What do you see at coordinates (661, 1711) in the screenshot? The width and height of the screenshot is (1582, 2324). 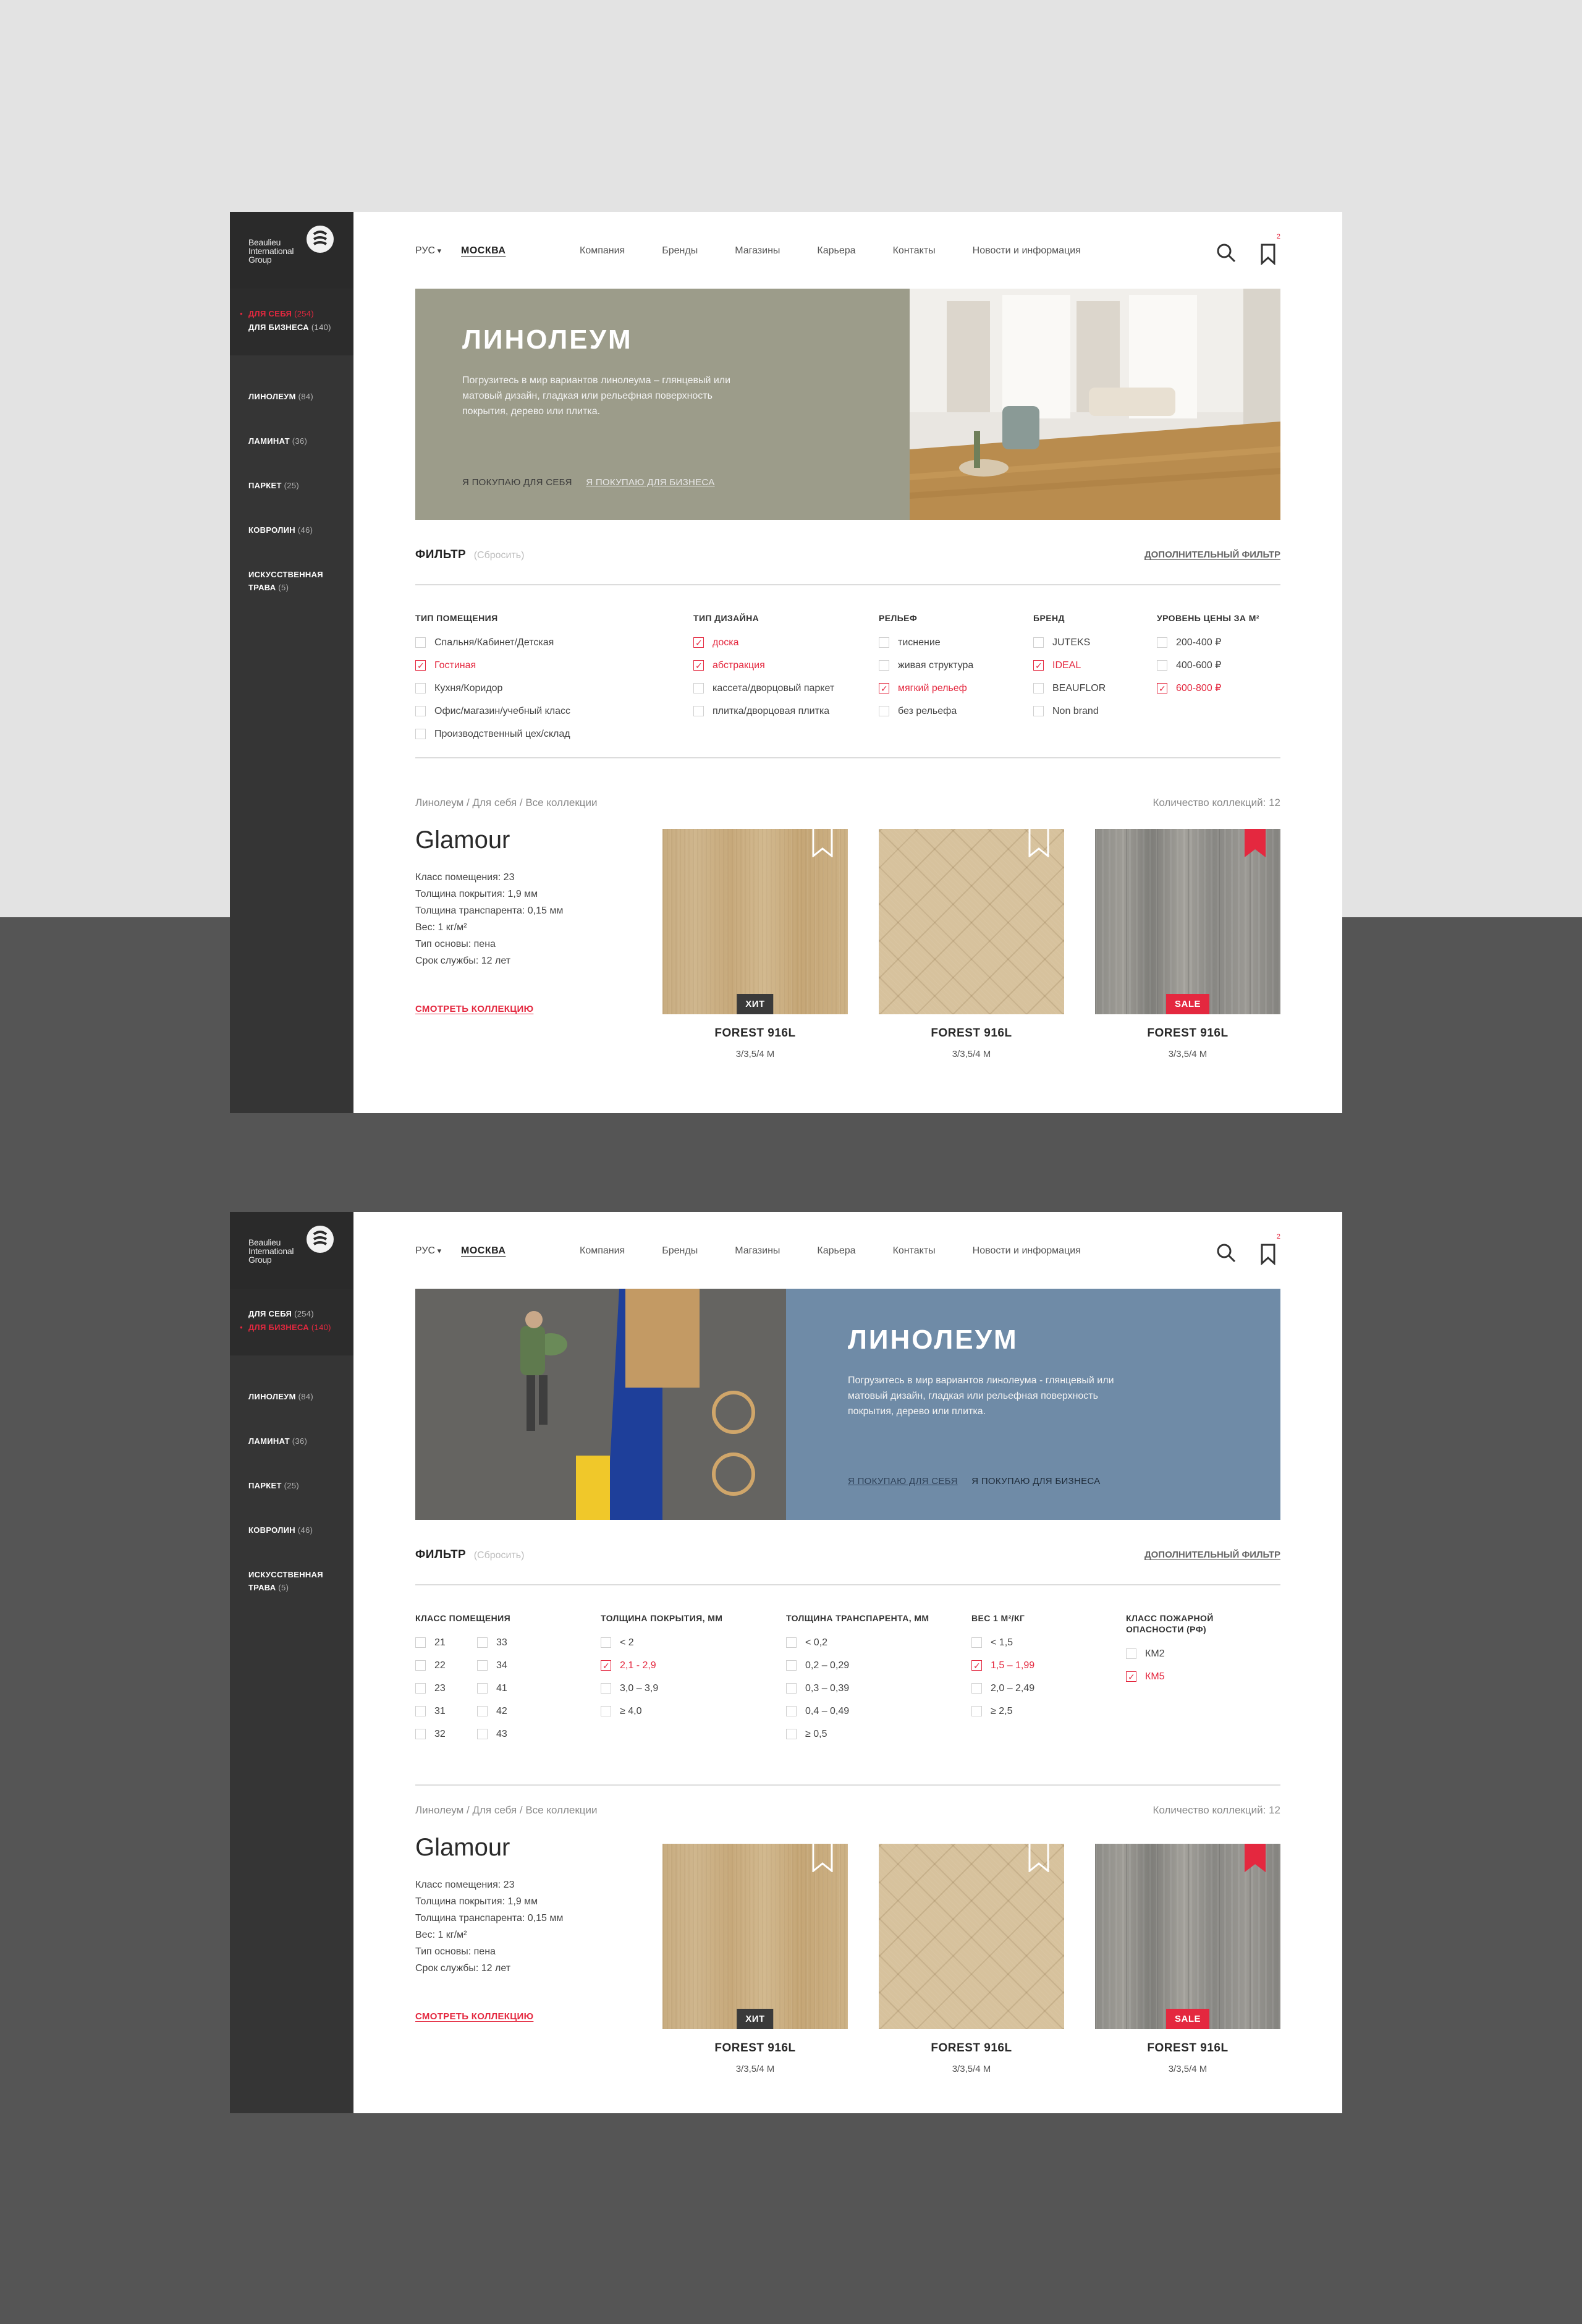 I see `filter-option: ≥ 4,0` at bounding box center [661, 1711].